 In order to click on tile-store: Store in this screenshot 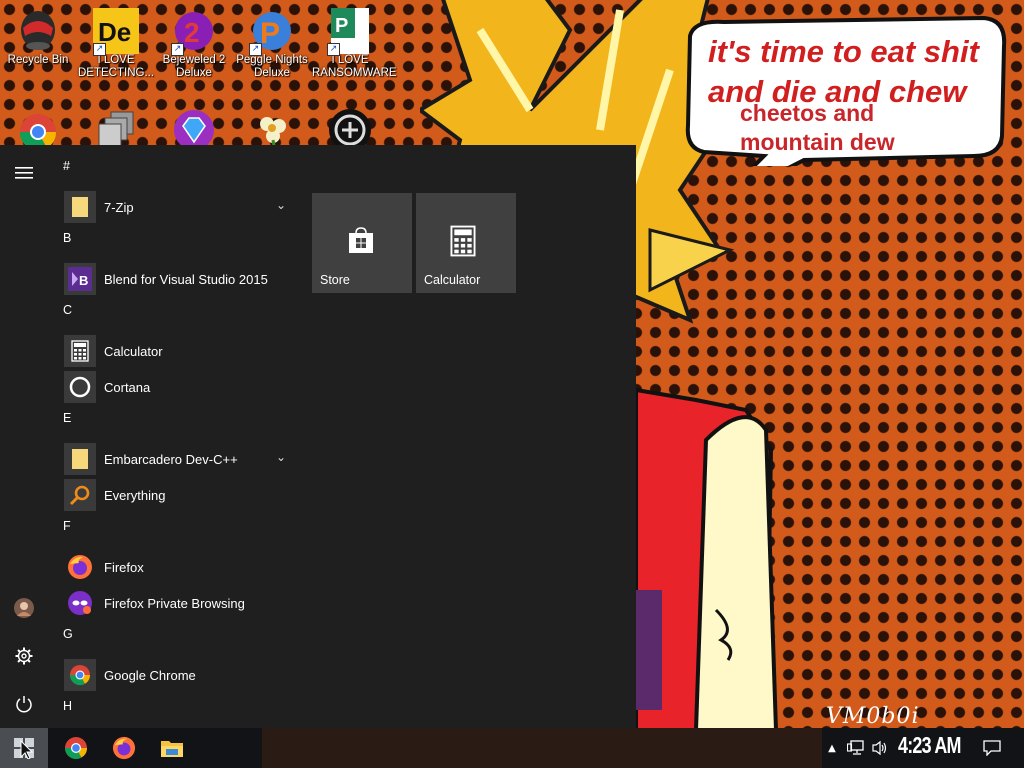, I will do `click(362, 243)`.